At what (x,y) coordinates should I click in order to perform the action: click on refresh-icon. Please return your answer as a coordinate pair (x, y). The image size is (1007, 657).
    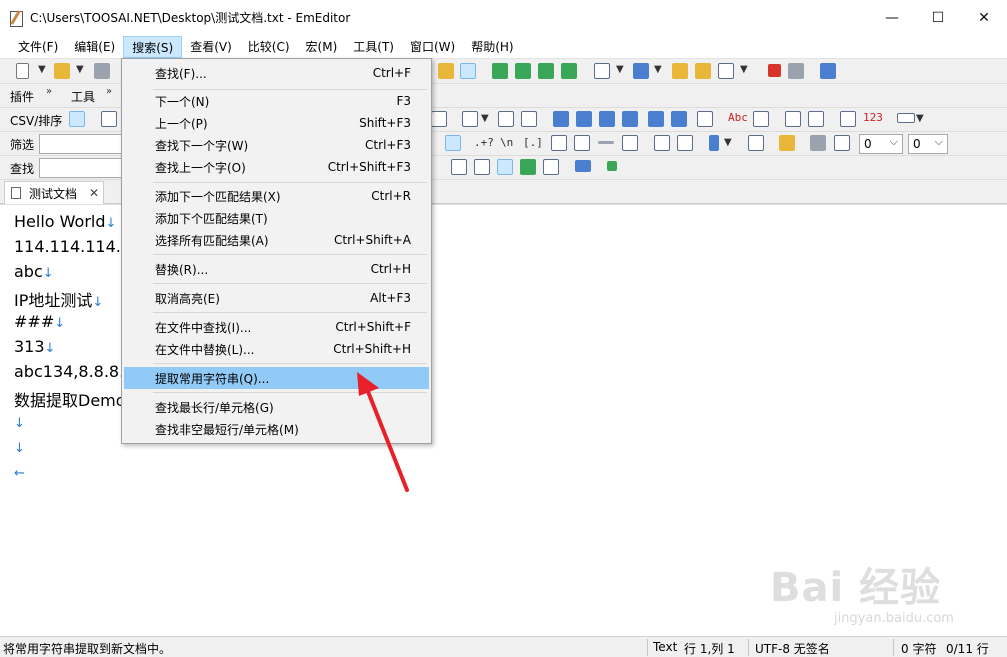
    Looking at the image, I should click on (546, 71).